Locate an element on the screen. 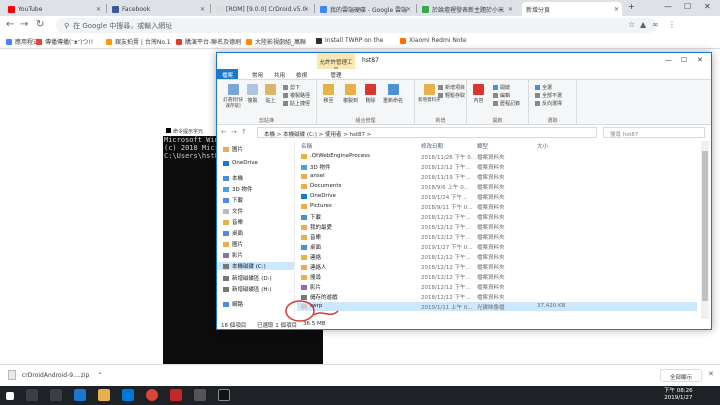 Image resolution: width=720 pixels, height=405 pixels. table-row: Pictures 2018/9/11 下午 0... 檔案資料夾 is located at coordinates (497, 206).